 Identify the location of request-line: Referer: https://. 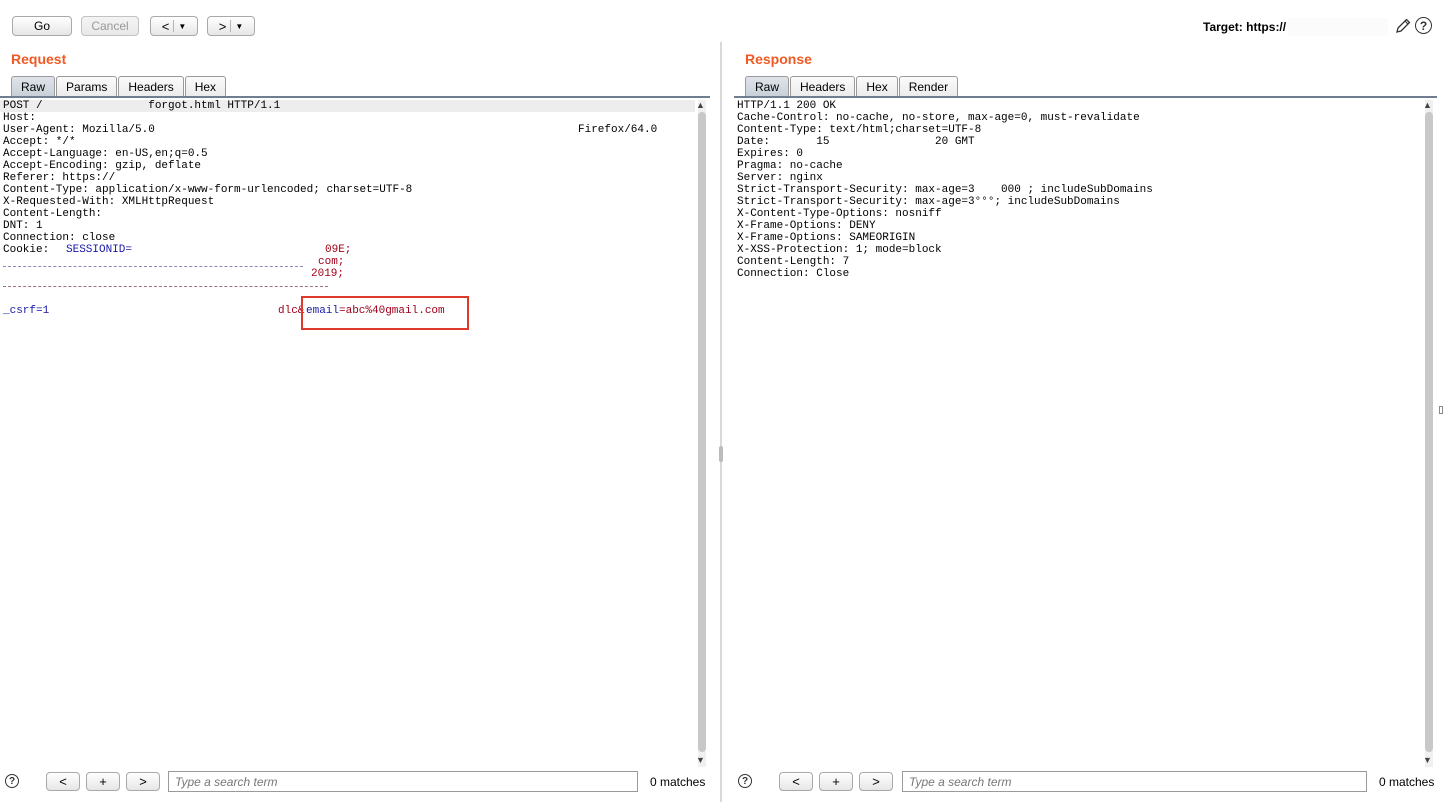
(59, 178).